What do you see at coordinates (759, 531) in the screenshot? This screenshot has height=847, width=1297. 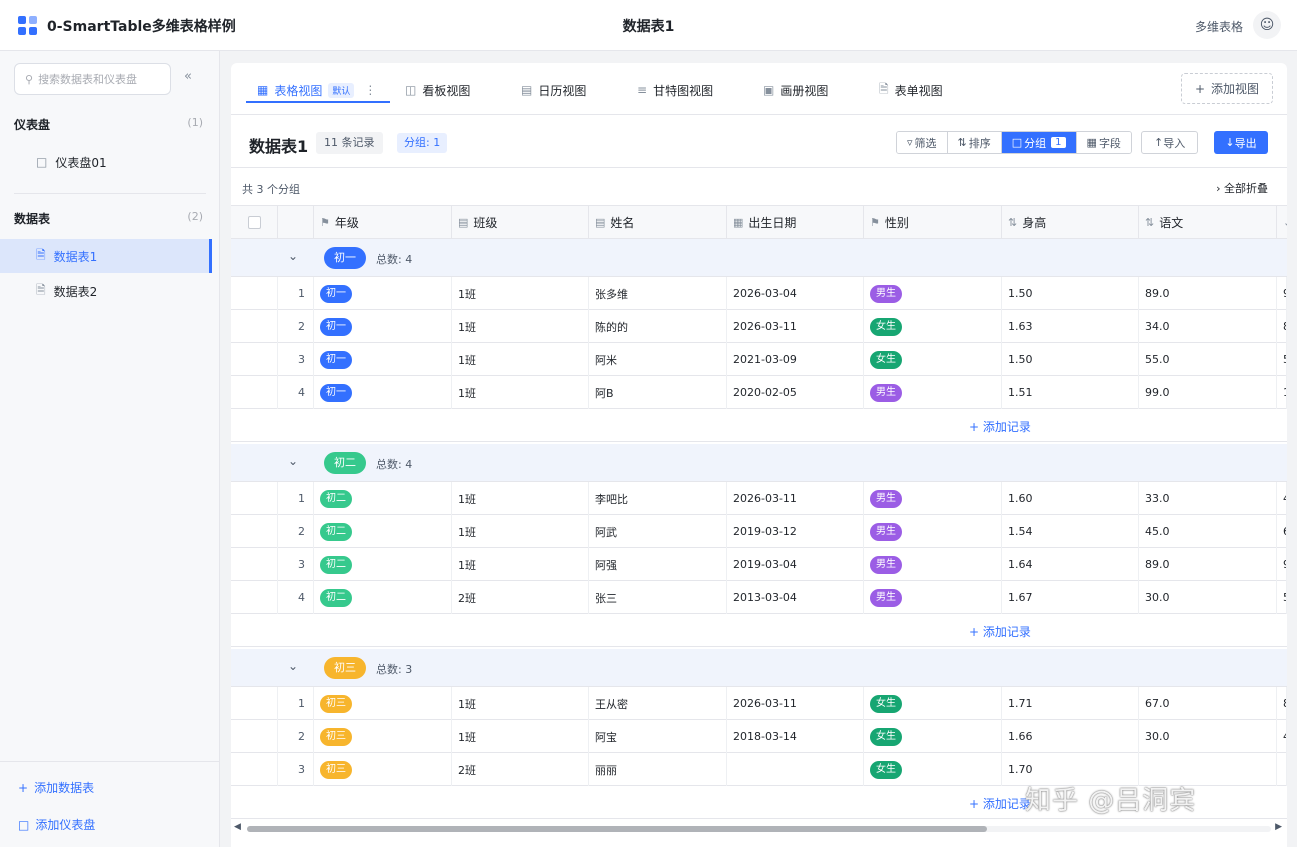 I see `table-row: 2 初二 1班阿武2019-03-12 男生 1.5445.06` at bounding box center [759, 531].